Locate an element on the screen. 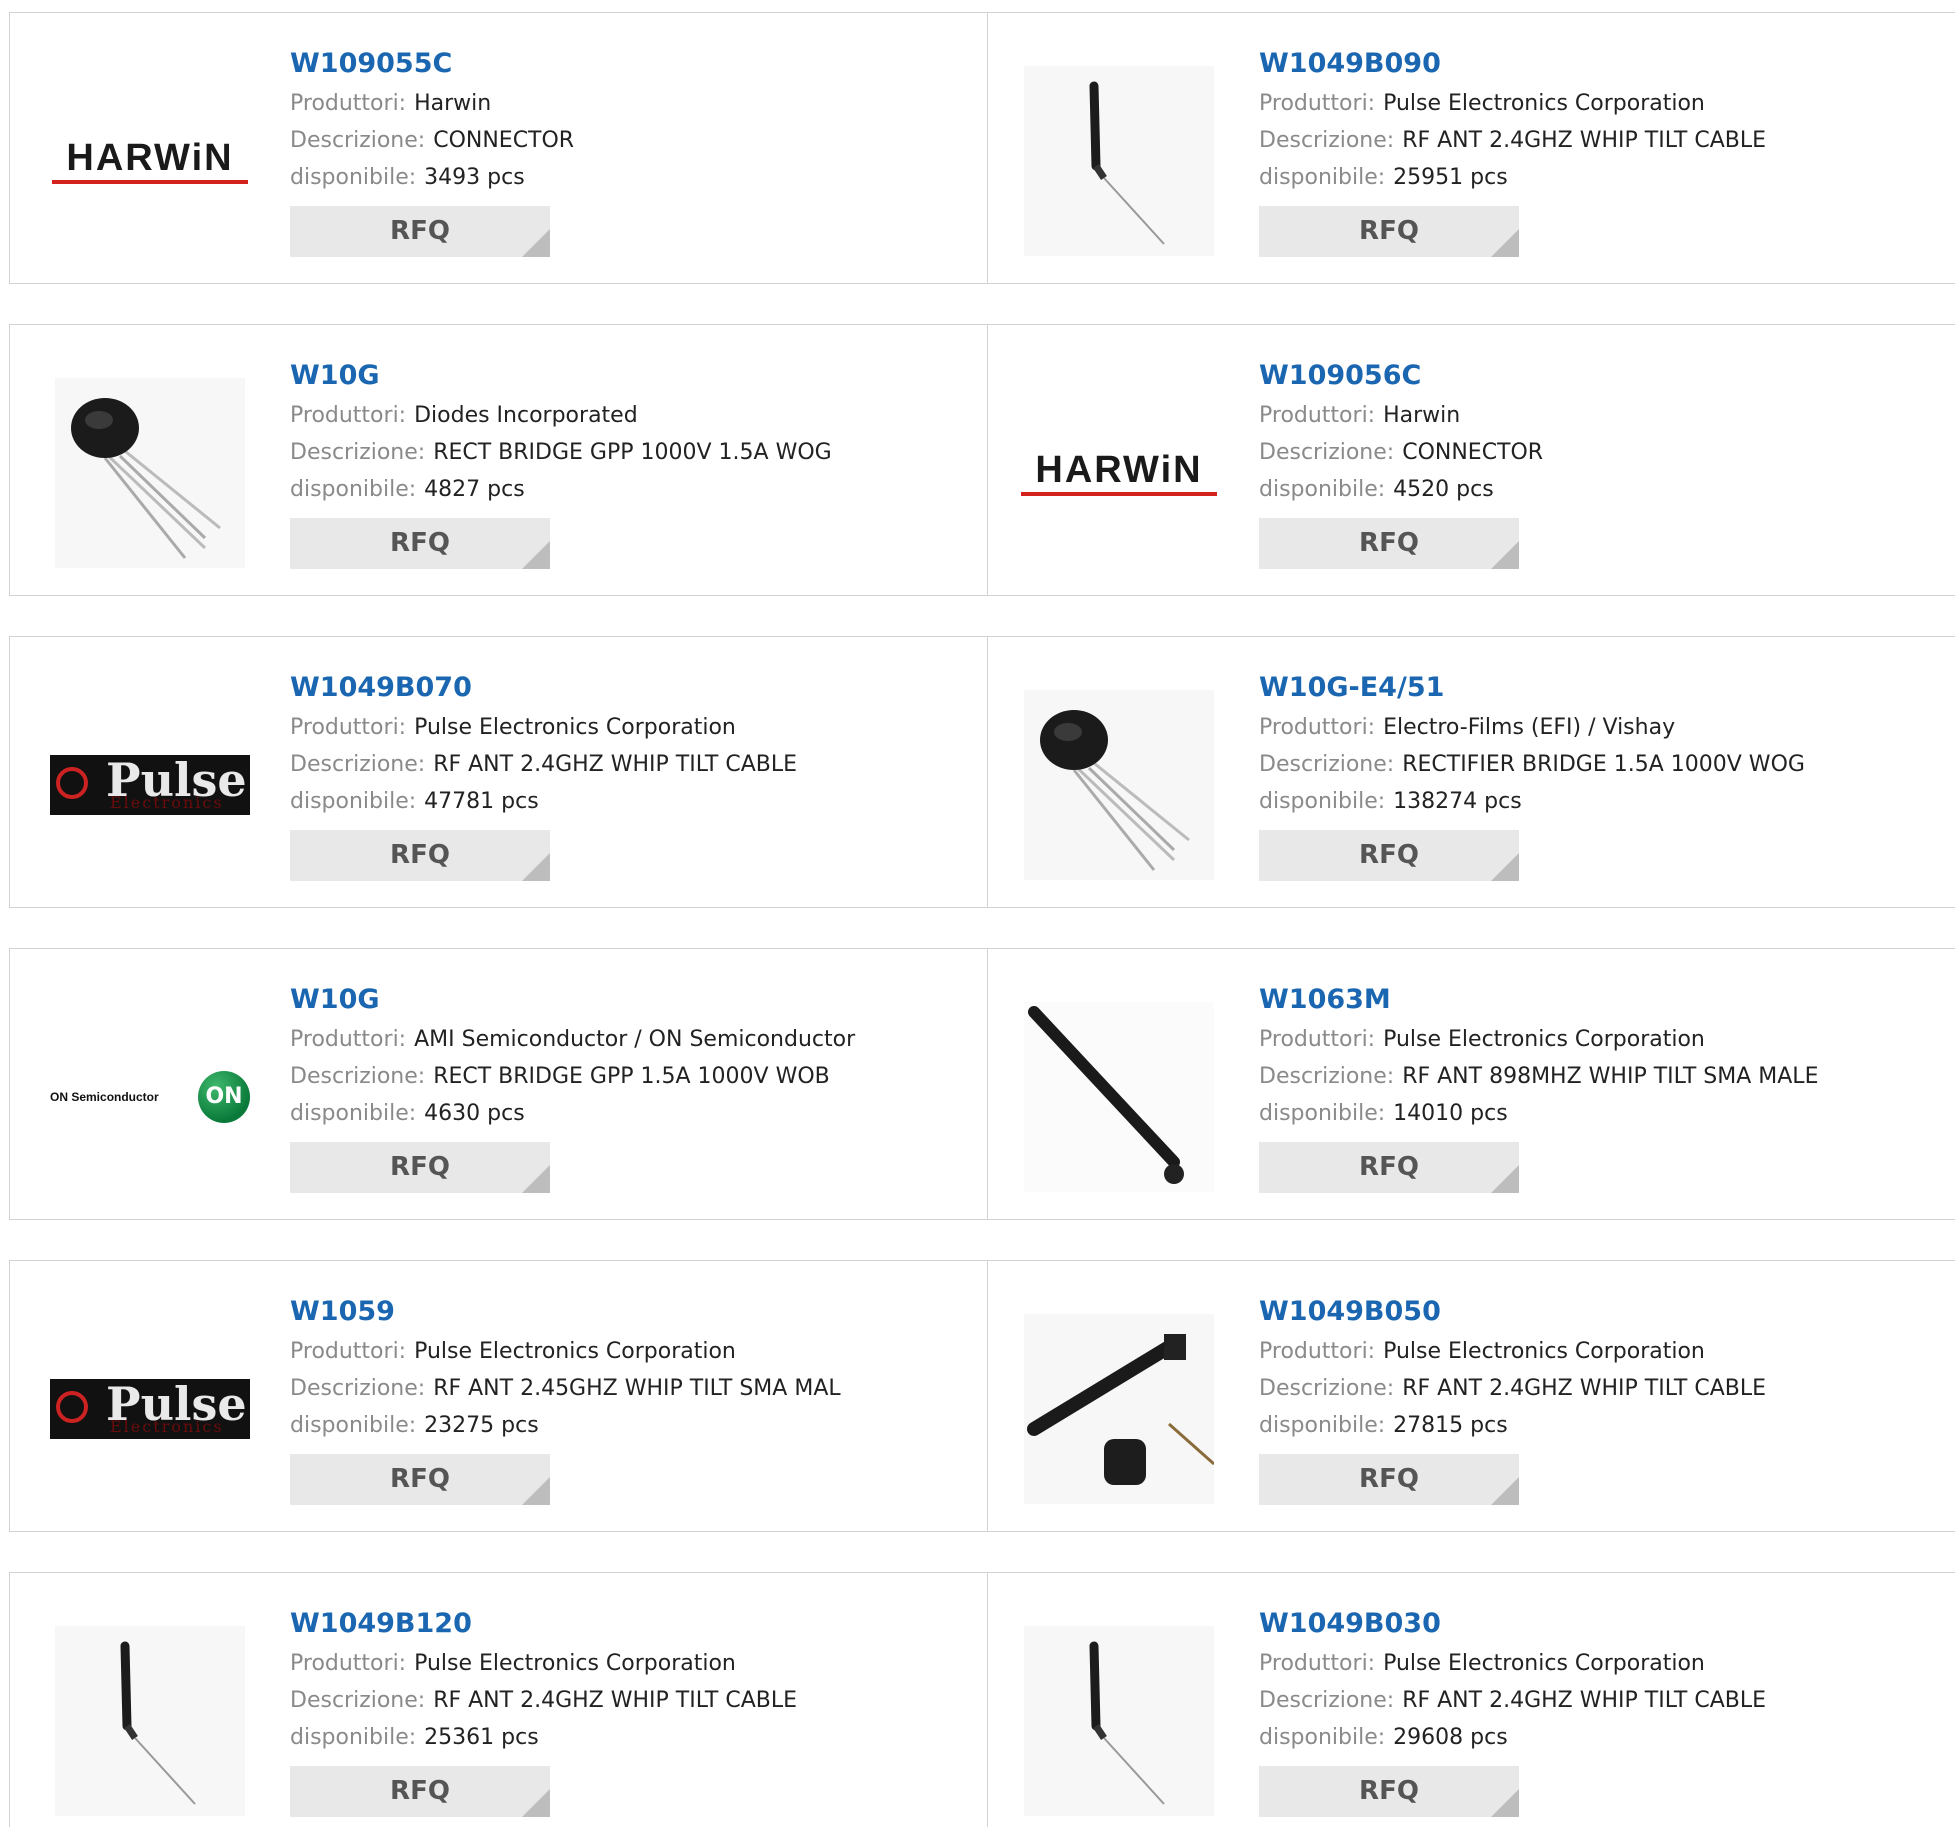 This screenshot has width=1955, height=1827. part-number-link: W109055C is located at coordinates (432, 64).